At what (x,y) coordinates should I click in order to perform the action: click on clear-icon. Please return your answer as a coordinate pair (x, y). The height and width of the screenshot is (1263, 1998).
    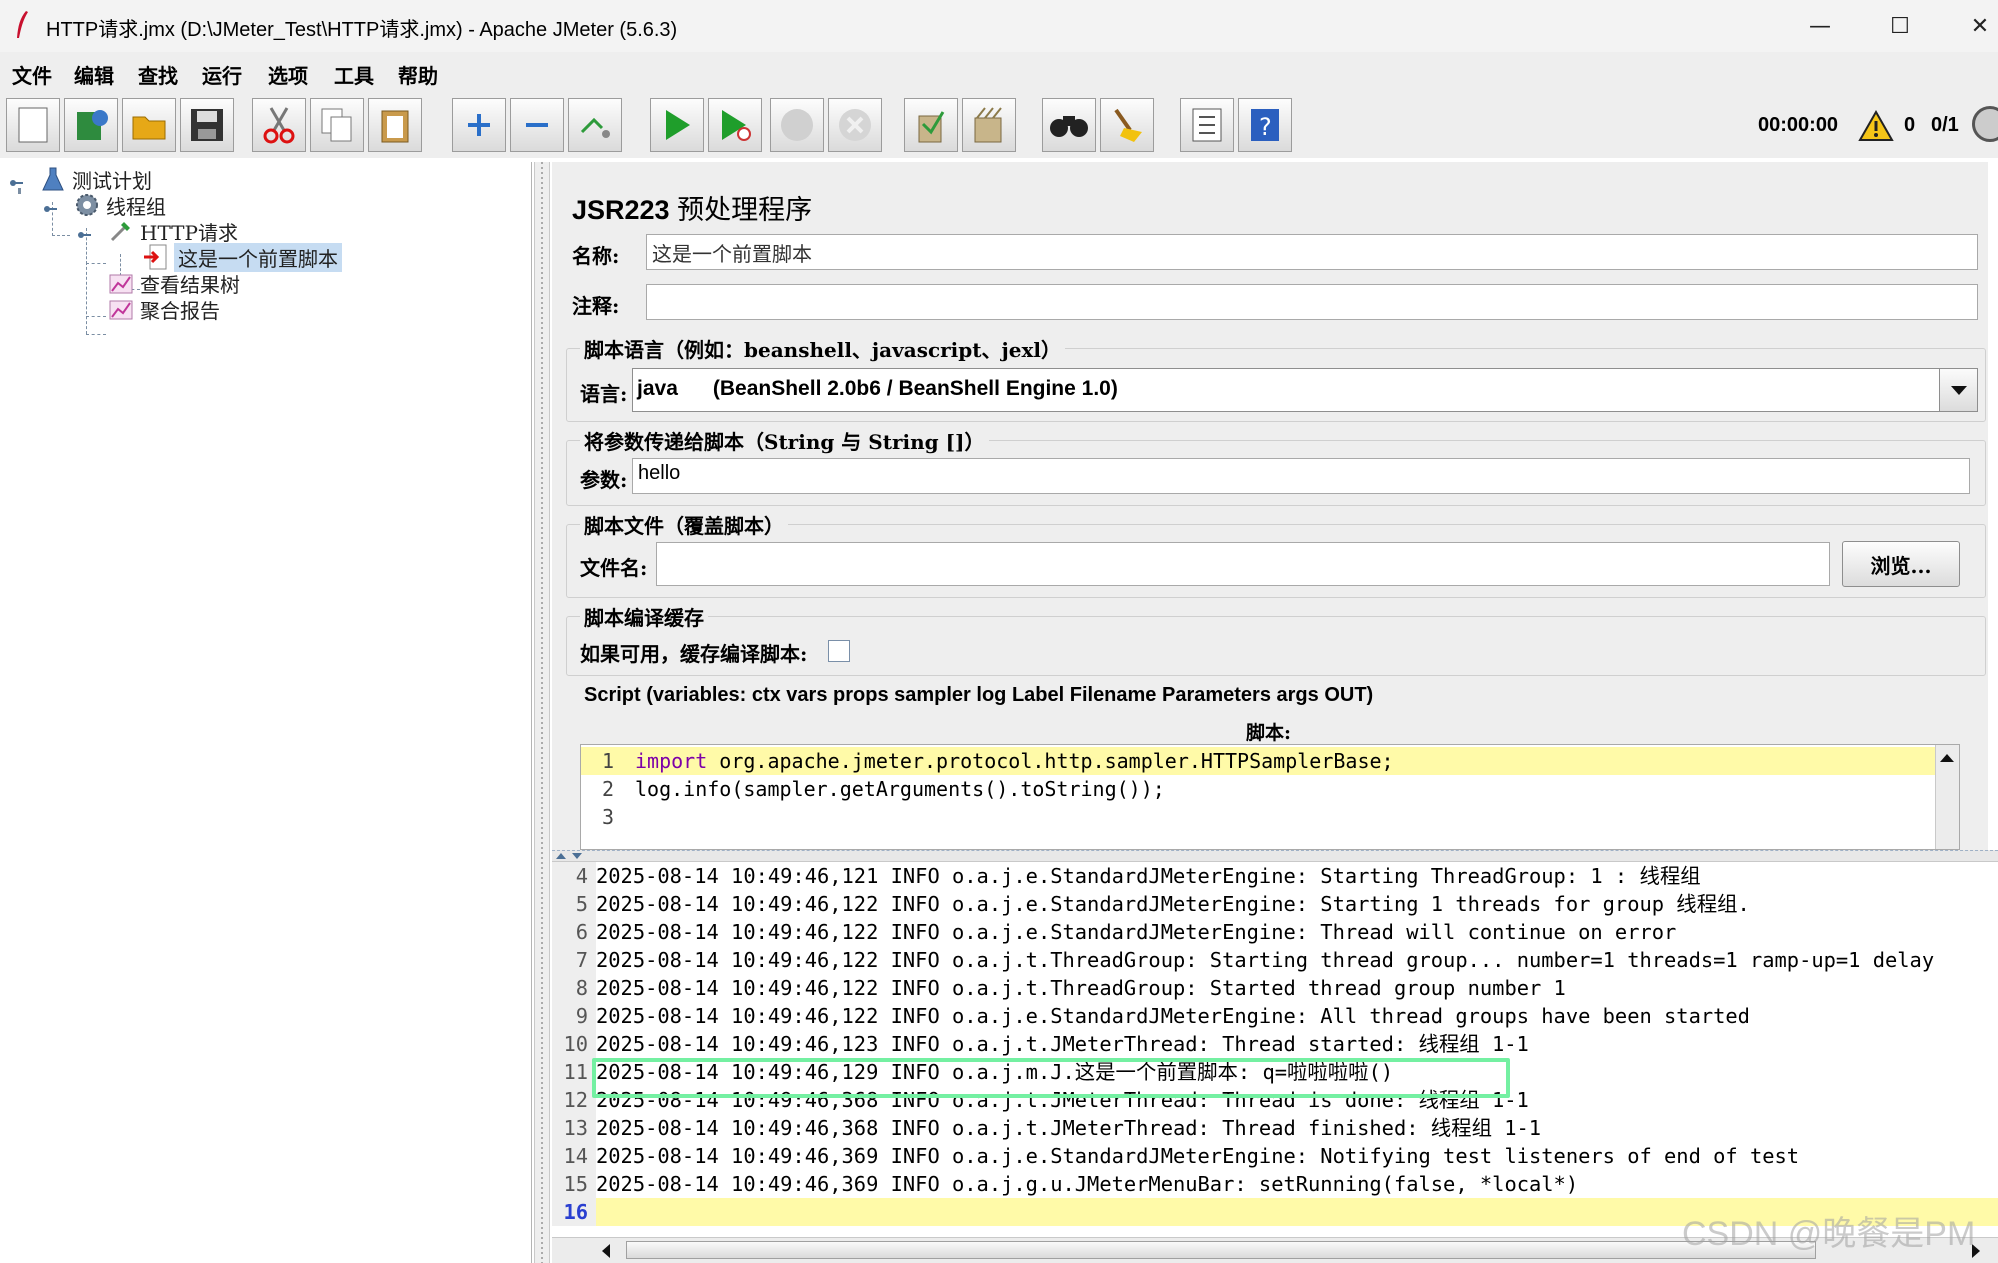
    Looking at the image, I should click on (931, 125).